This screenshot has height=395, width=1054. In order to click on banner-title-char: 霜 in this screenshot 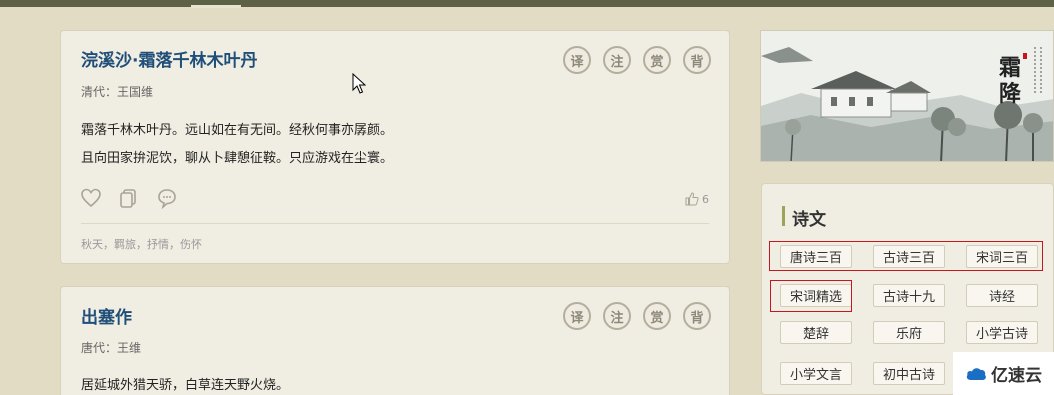, I will do `click(1009, 68)`.